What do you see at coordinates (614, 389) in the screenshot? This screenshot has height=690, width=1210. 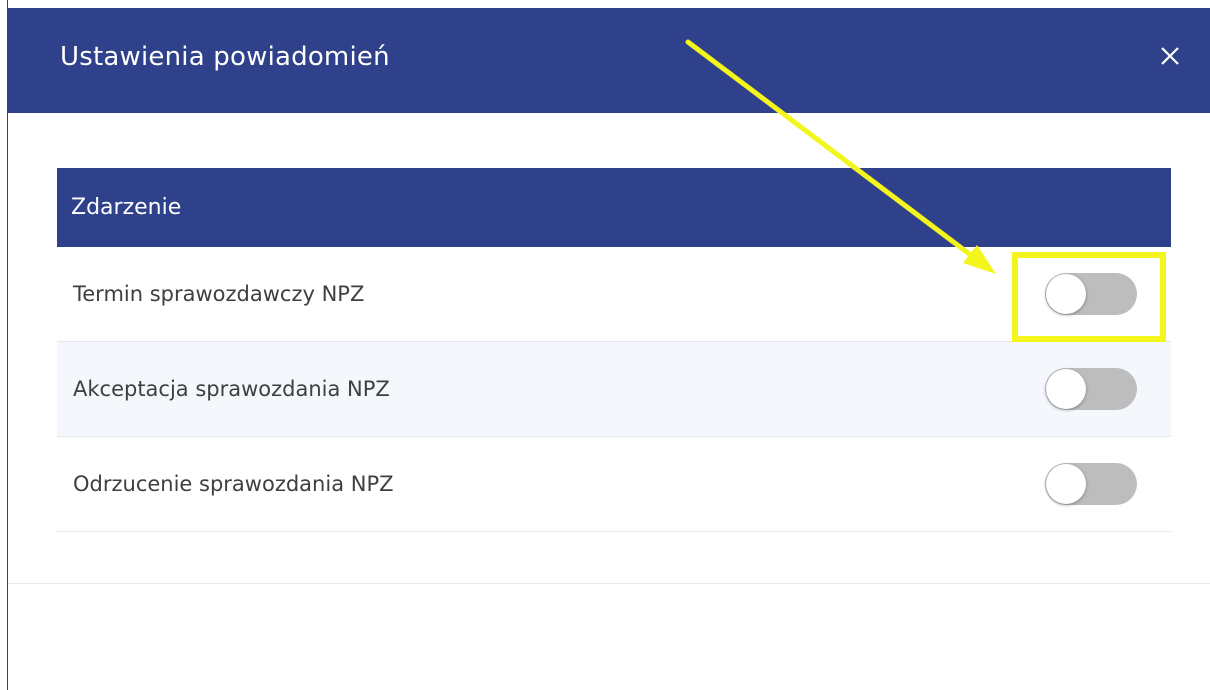 I see `table-row: Akceptacja sprawozdania NPZ` at bounding box center [614, 389].